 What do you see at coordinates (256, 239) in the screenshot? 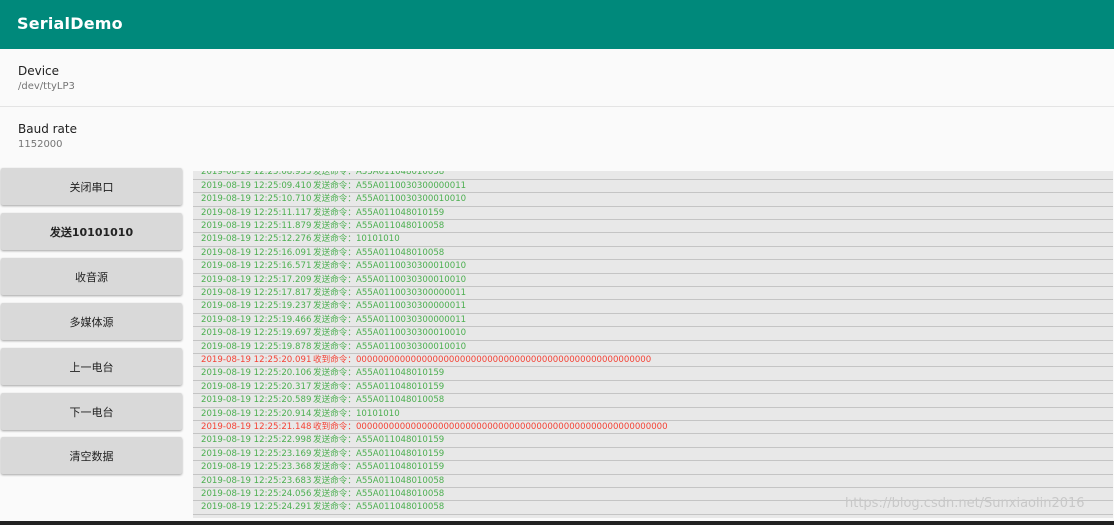
I see `log-timestamp: 2019-08-19 12:25:12.276` at bounding box center [256, 239].